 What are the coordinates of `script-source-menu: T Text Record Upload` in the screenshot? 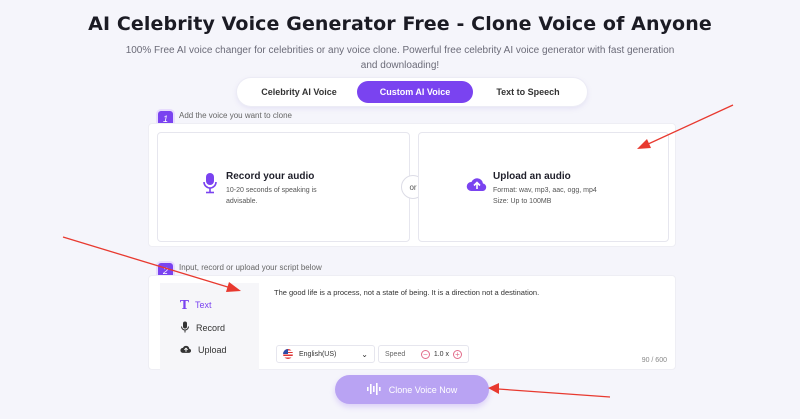 It's located at (209, 326).